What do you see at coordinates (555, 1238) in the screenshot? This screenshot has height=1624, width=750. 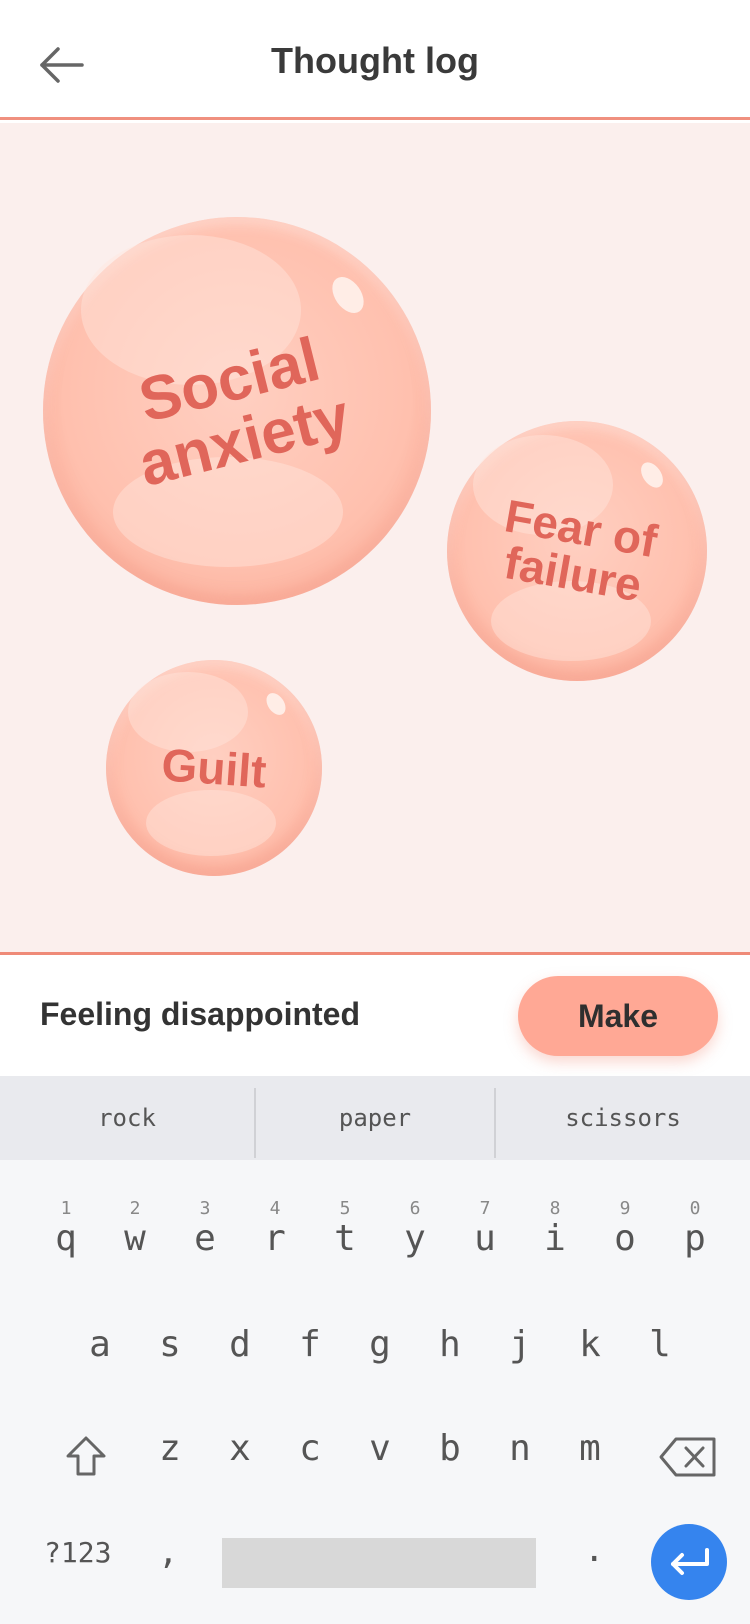 I see `key-label: i` at bounding box center [555, 1238].